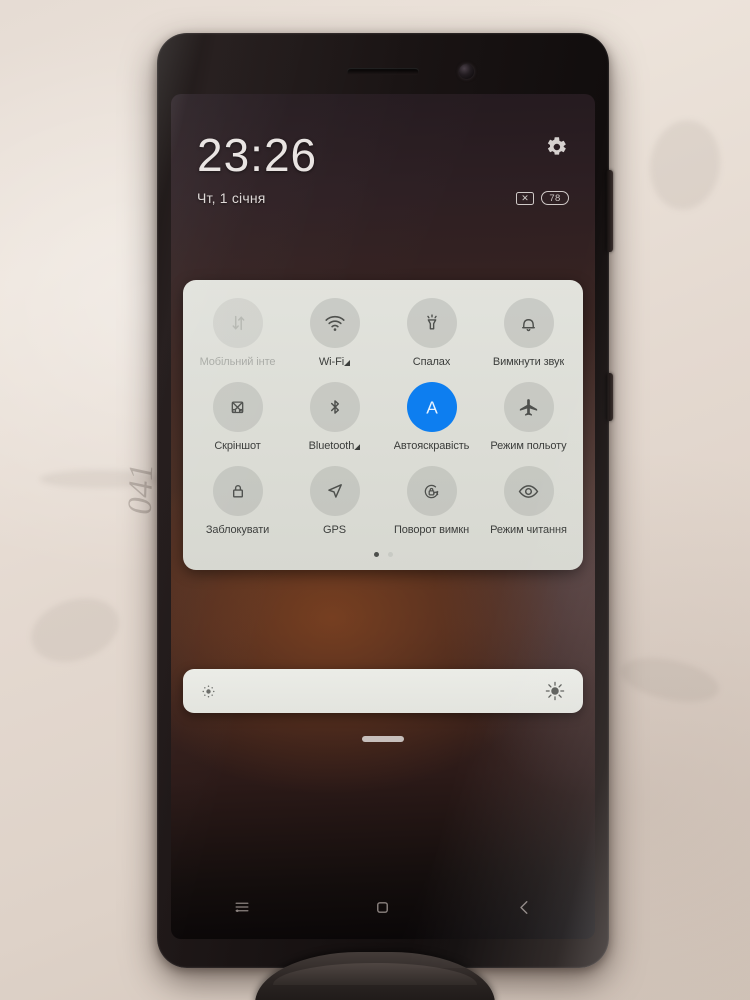  What do you see at coordinates (528, 530) in the screenshot?
I see `tile-label: Режим читання` at bounding box center [528, 530].